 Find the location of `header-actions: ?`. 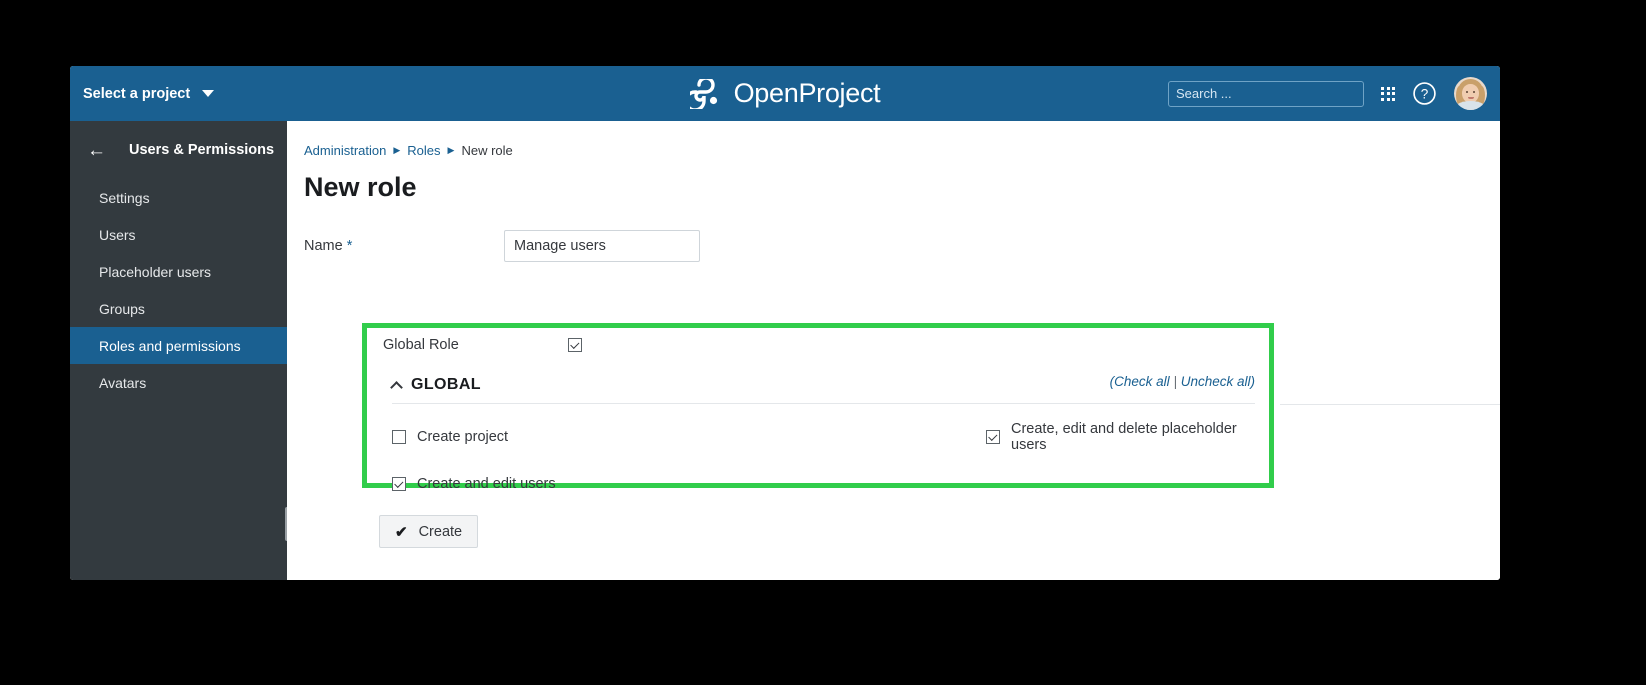

header-actions: ? is located at coordinates (1334, 93).